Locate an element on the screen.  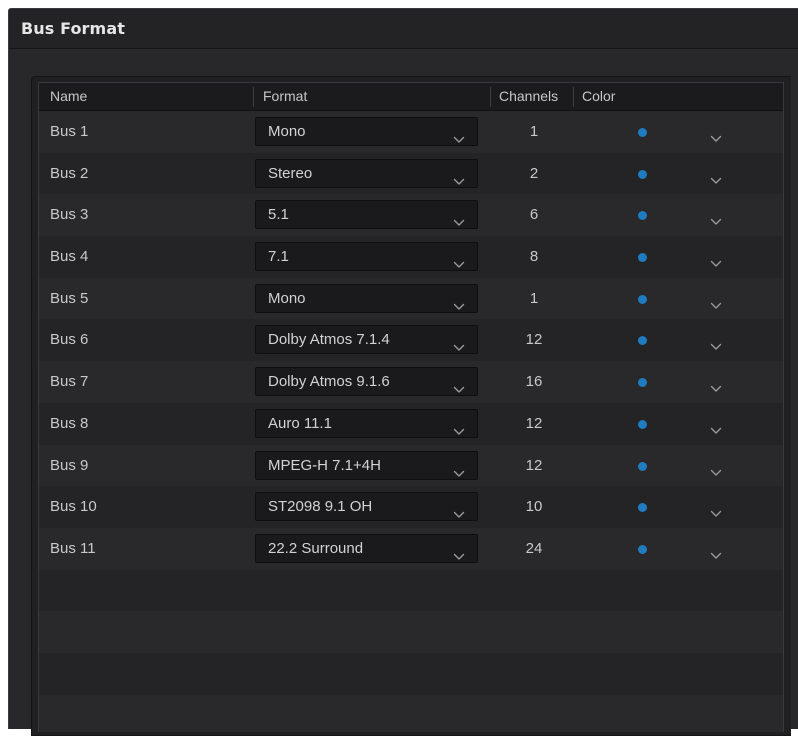
table-row: Bus 8 Auro 11.1 12 is located at coordinates (411, 423).